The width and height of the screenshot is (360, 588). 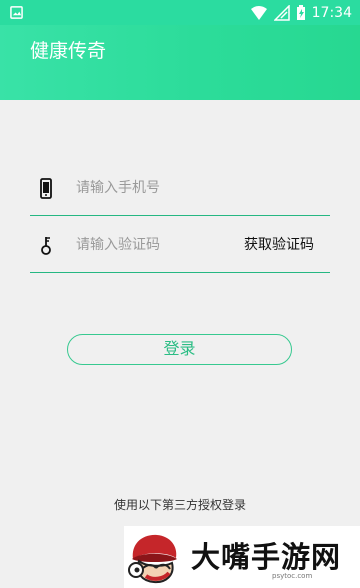 I want to click on verification-code-field: 获取验证码, so click(x=180, y=245).